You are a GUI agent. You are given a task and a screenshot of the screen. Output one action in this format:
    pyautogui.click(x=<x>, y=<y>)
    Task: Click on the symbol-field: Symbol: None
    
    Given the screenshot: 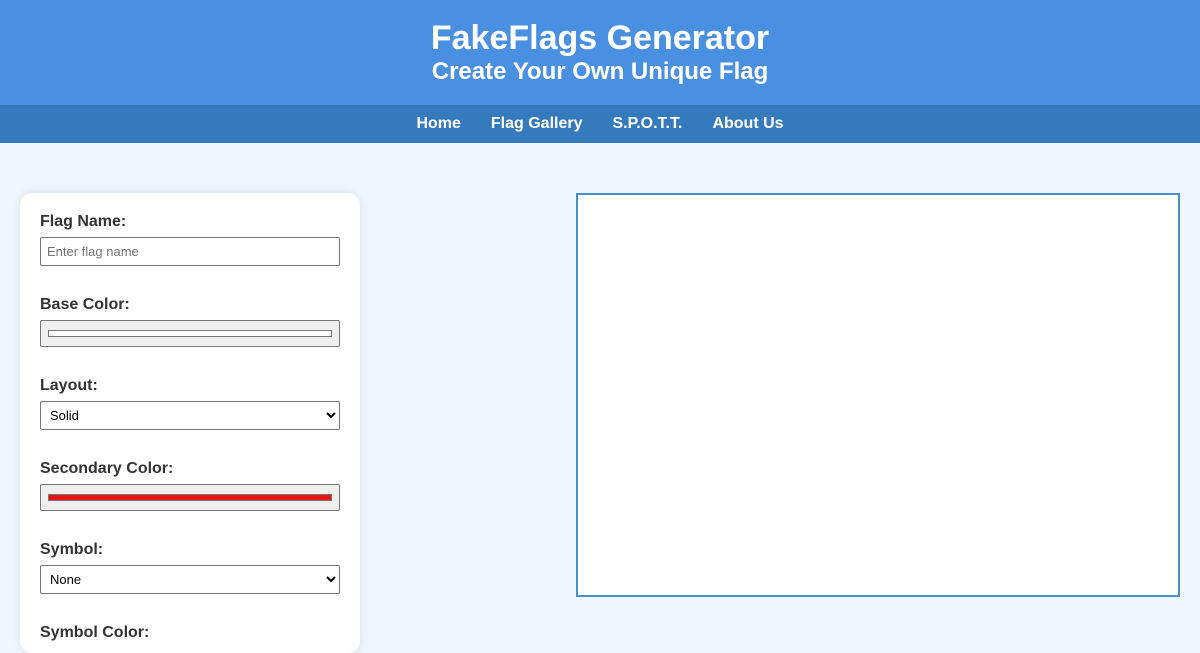 What is the action you would take?
    pyautogui.click(x=190, y=567)
    